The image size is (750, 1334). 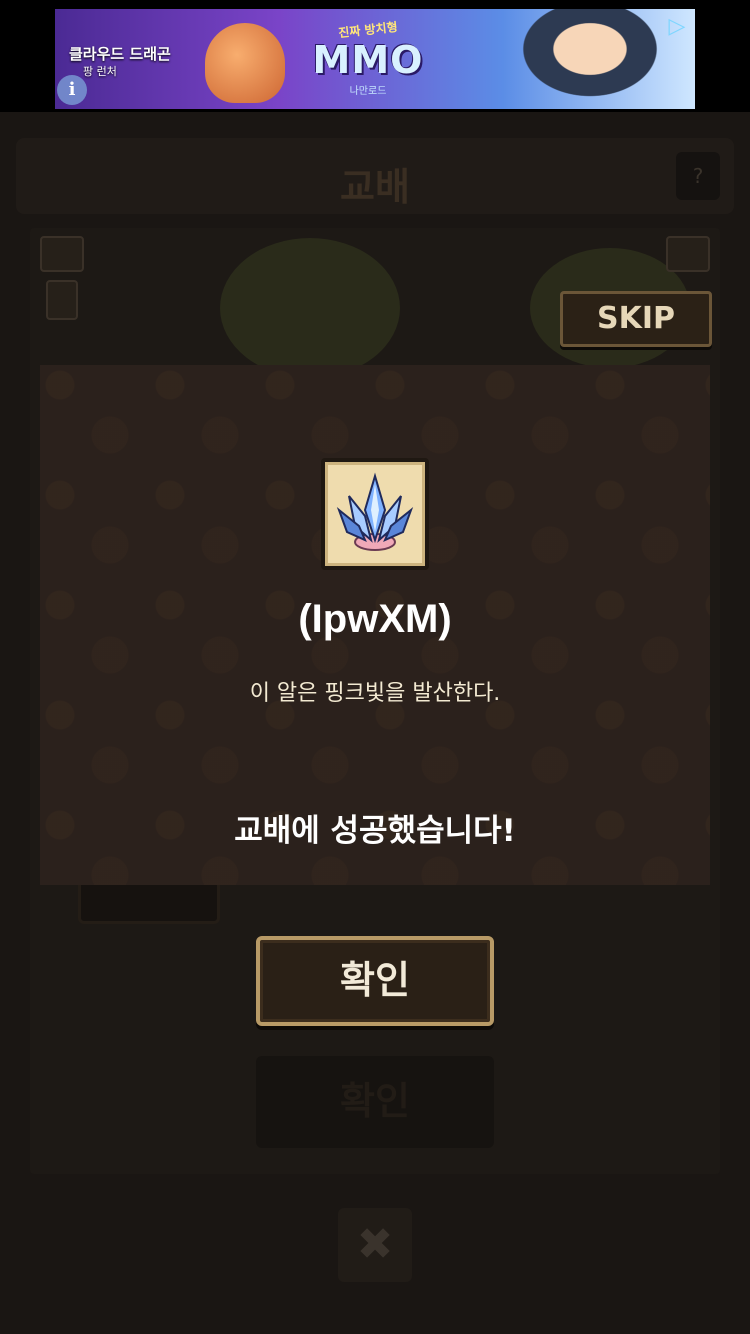 I want to click on crystal-egg-icon, so click(x=375, y=511).